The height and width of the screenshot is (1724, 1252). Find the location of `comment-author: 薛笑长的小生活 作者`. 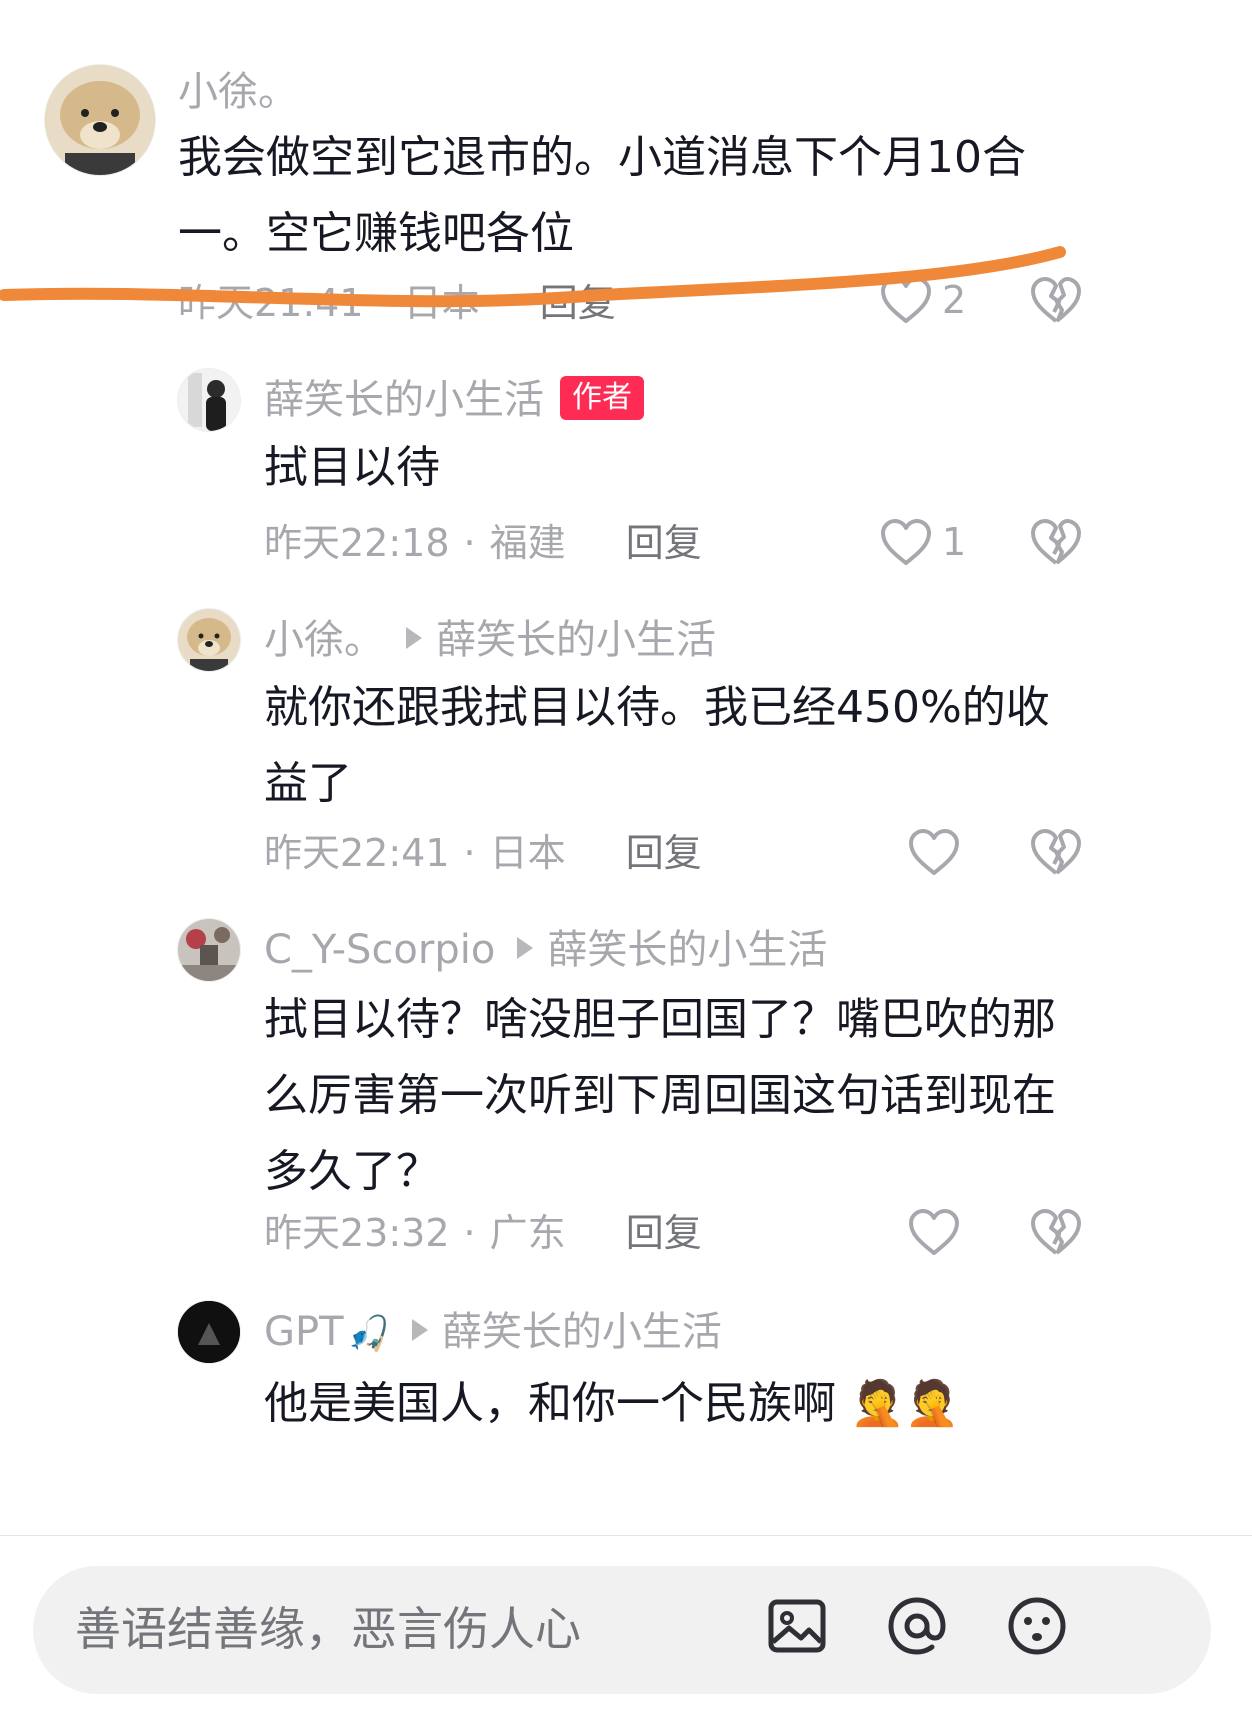

comment-author: 薛笑长的小生活 作者 is located at coordinates (454, 400).